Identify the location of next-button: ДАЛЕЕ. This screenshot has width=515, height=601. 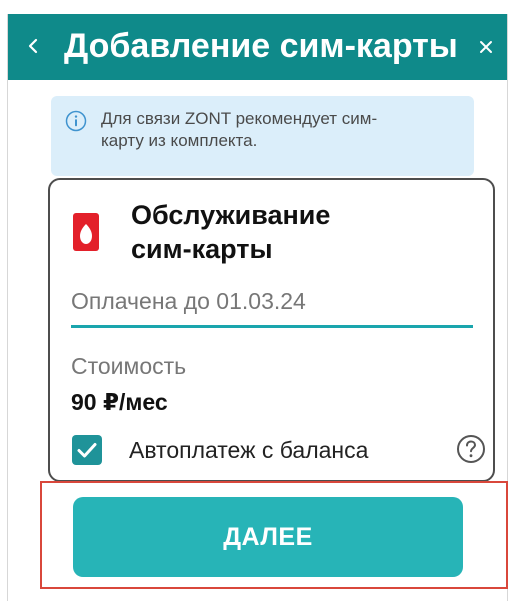
(268, 537).